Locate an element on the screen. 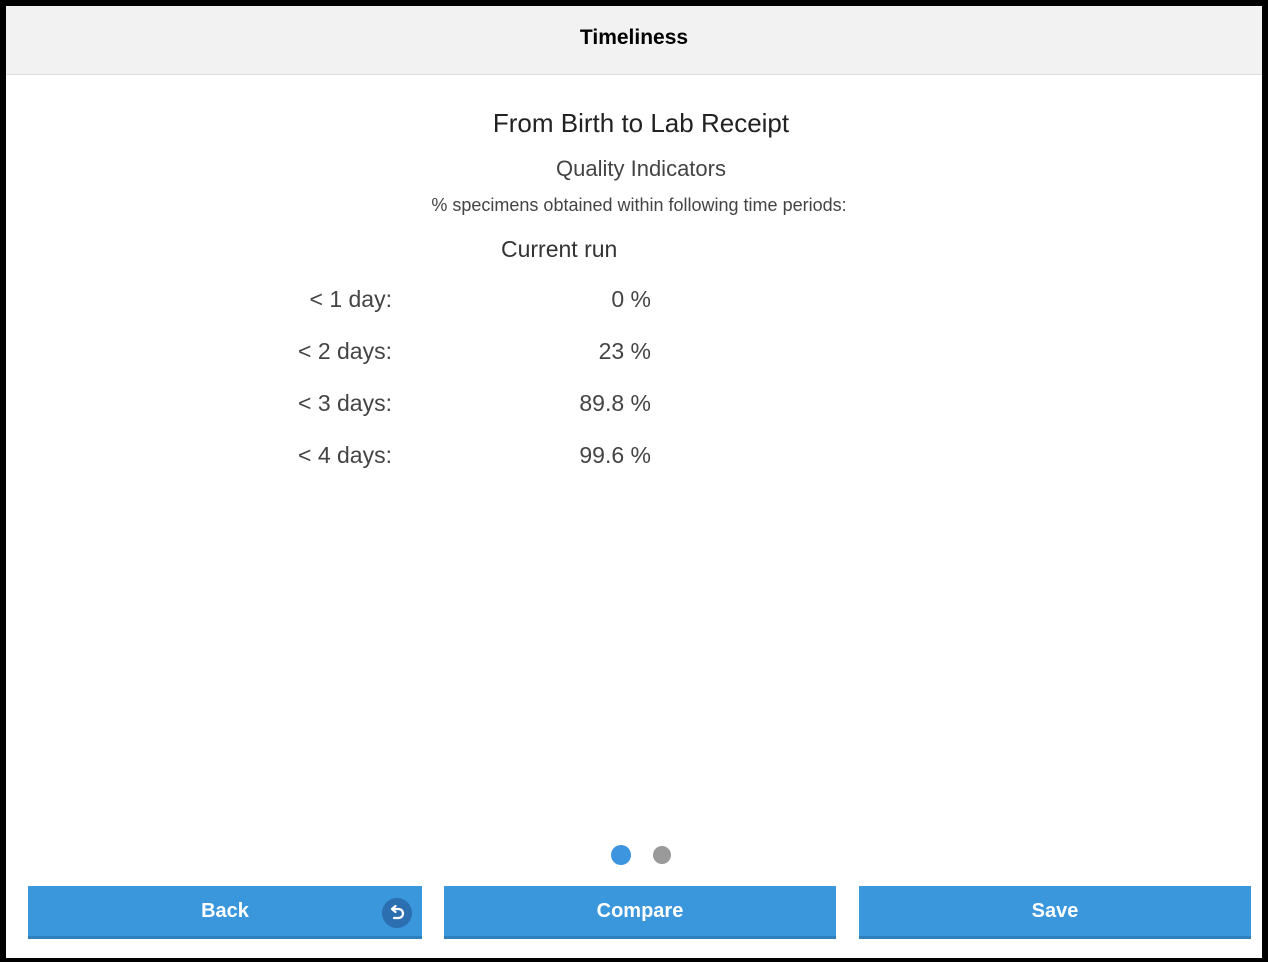 This screenshot has width=1268, height=962. table-row: < 1 day: 0 % is located at coordinates (634, 306).